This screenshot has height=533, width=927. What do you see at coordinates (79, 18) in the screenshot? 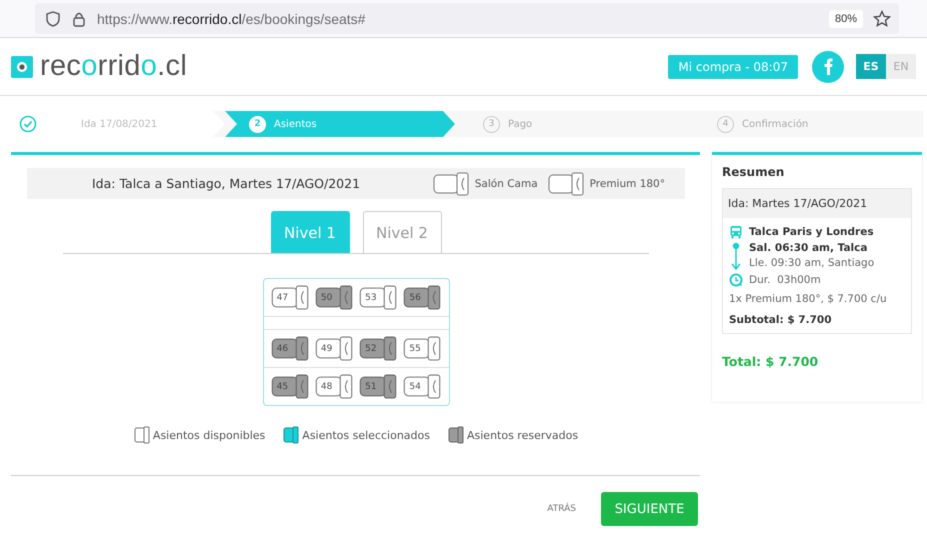
I see `lock-icon` at bounding box center [79, 18].